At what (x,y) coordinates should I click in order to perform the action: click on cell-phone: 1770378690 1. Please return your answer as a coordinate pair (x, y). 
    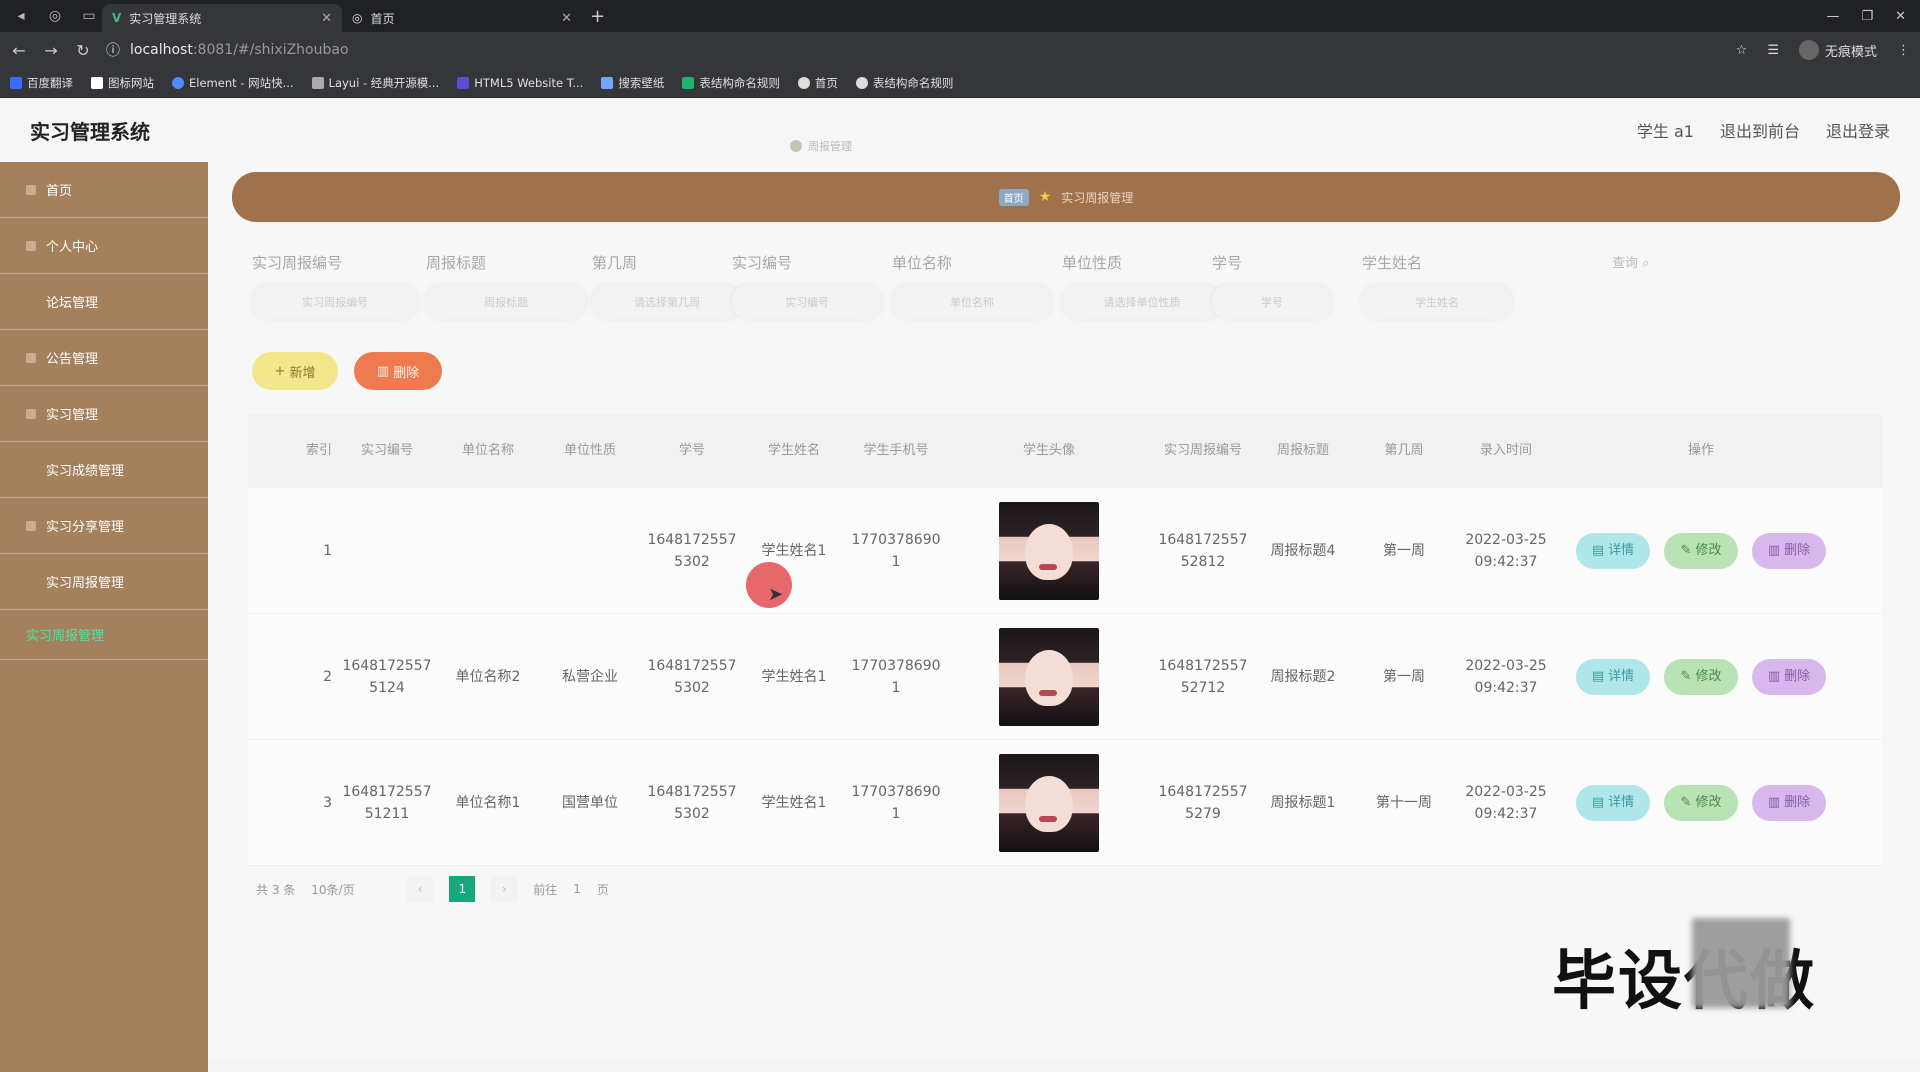
    Looking at the image, I should click on (896, 802).